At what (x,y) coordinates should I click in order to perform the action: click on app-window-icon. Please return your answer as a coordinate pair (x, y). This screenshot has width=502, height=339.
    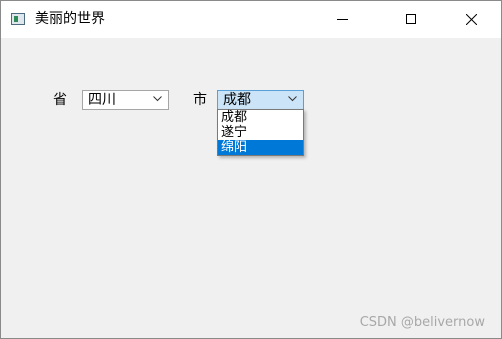
    Looking at the image, I should click on (18, 19).